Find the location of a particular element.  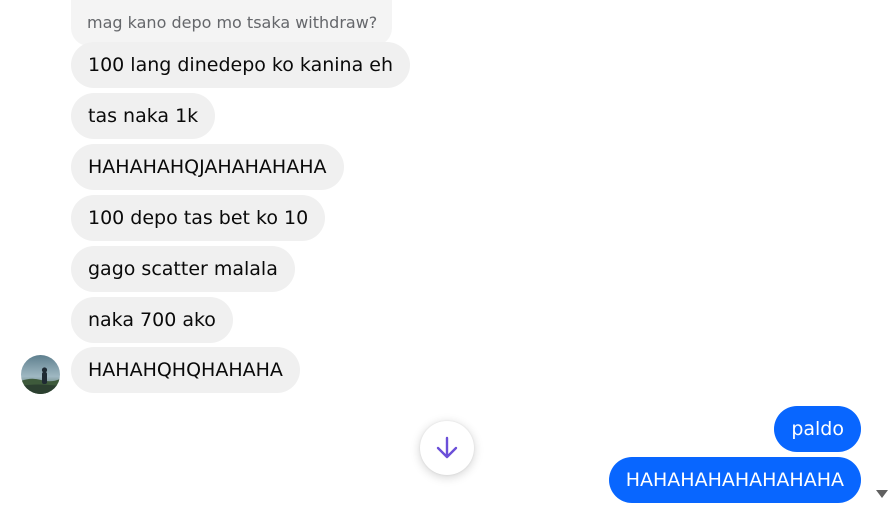

incoming-message: HAHAHAHQJAHAHAHAHA is located at coordinates (207, 167).